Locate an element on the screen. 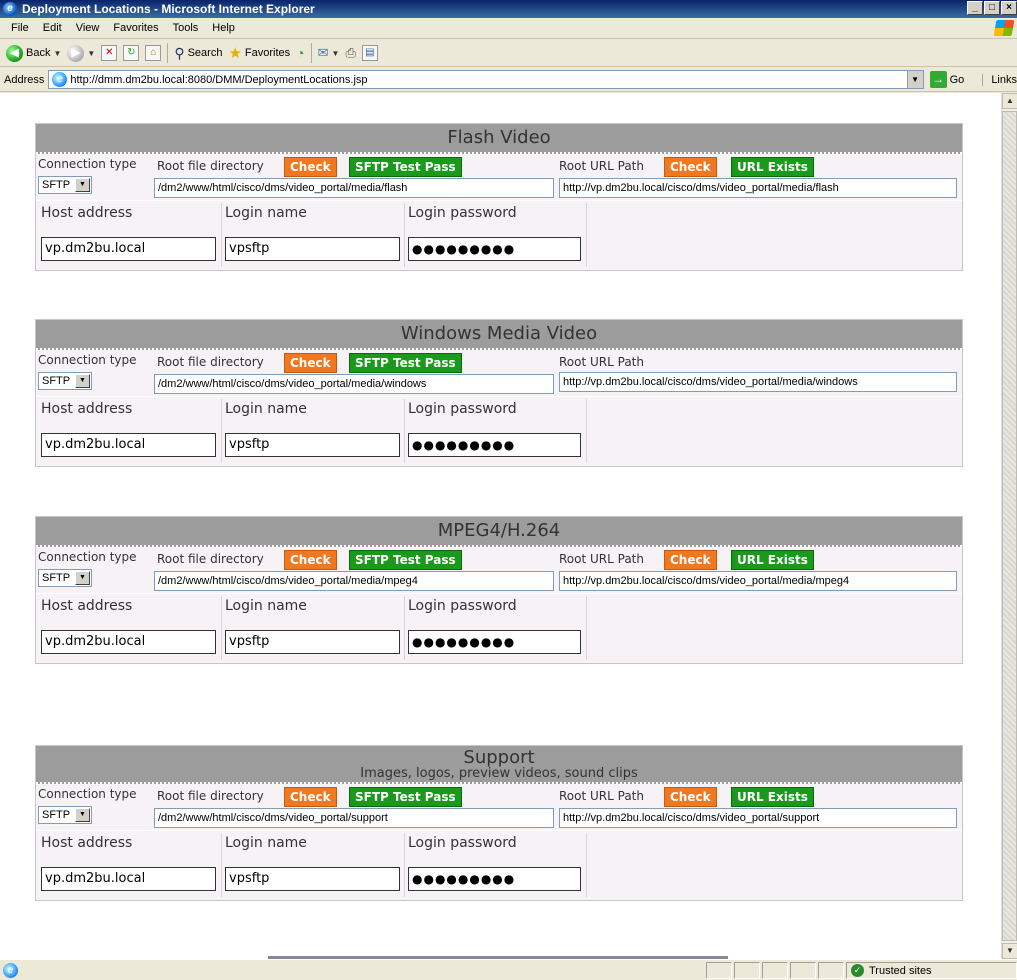 This screenshot has width=1017, height=980. page-status-icon: e is located at coordinates (10, 970).